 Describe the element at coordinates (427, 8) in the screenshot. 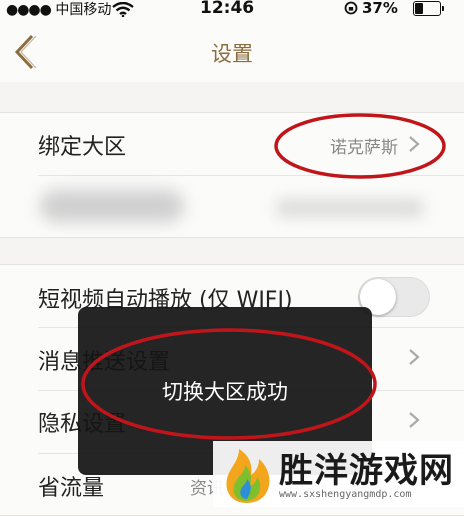

I see `battery-icon` at that location.